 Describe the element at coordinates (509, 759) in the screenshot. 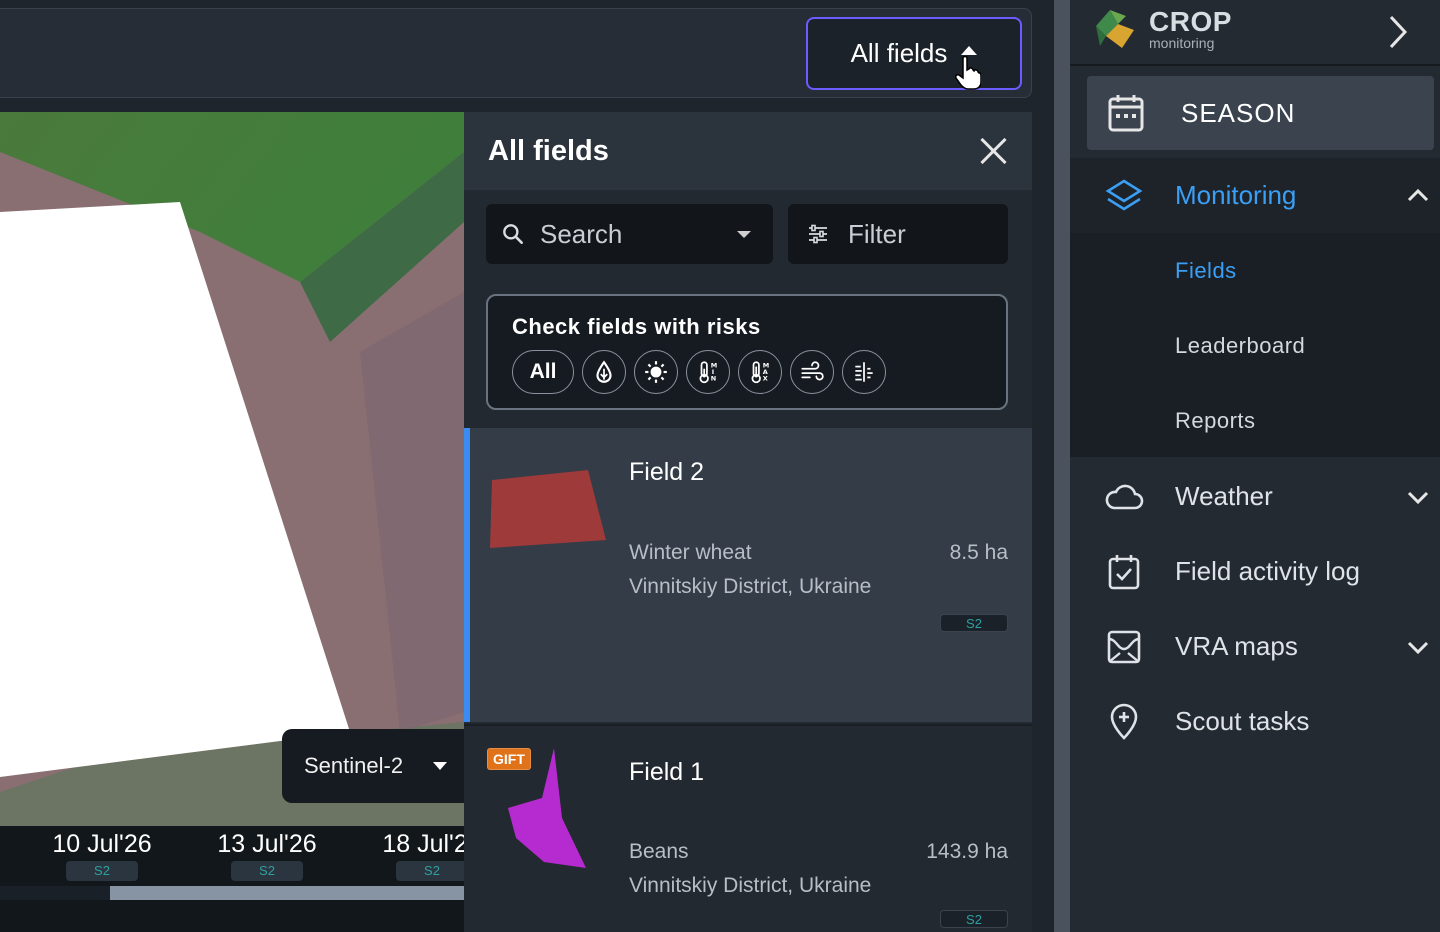

I see `gift-badge: GIFT` at that location.